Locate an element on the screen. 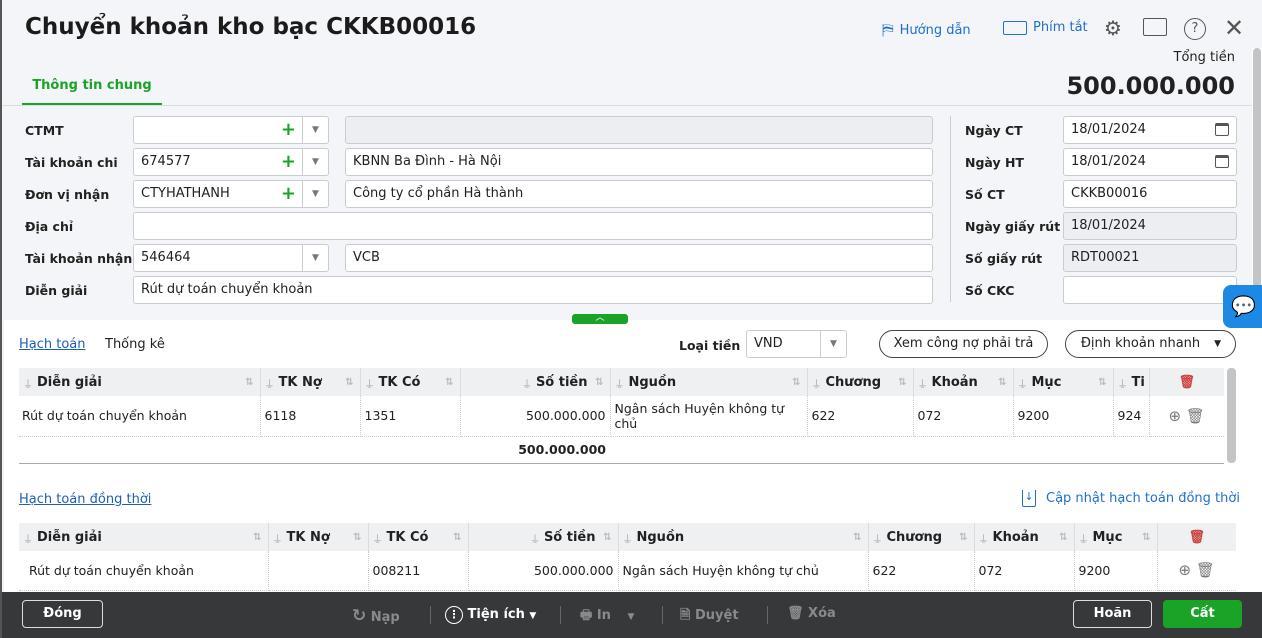  column-header: ⍊ Khoản ⇅ is located at coordinates (963, 382).